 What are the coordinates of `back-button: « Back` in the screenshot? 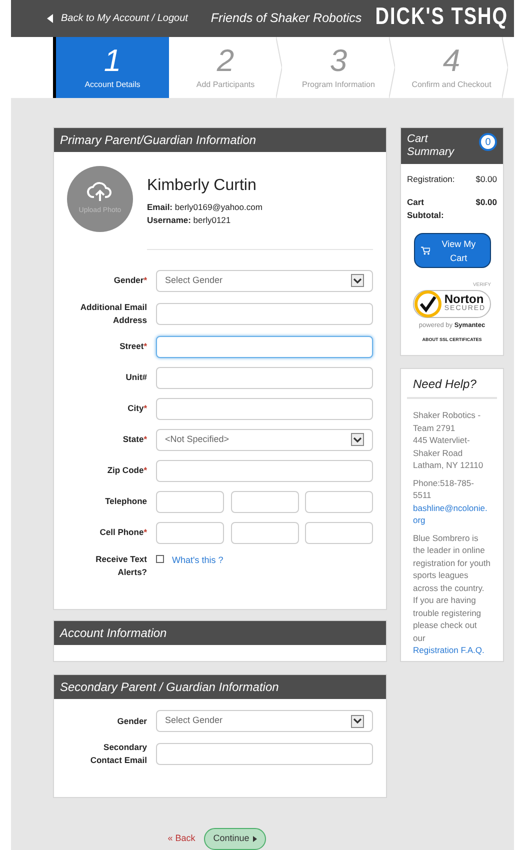 It's located at (182, 839).